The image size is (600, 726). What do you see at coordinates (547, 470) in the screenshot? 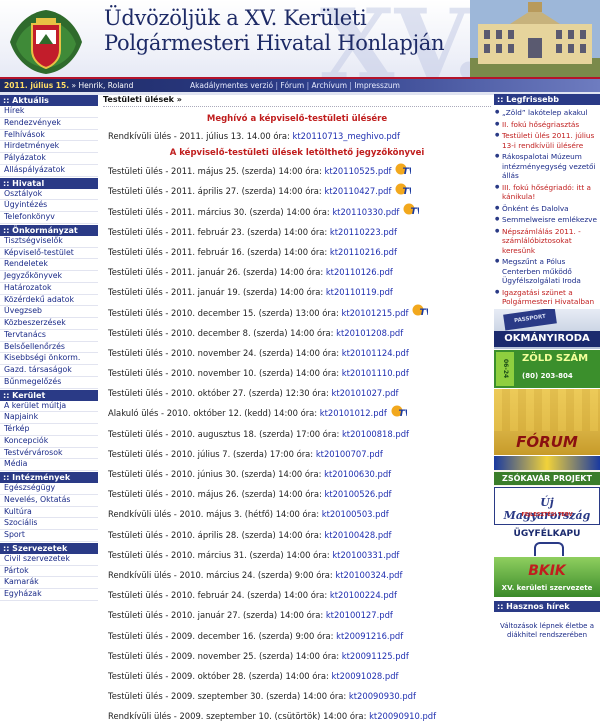
I see `zsokavar-banner: ZSÓKAVÁR PROJEKT` at bounding box center [547, 470].